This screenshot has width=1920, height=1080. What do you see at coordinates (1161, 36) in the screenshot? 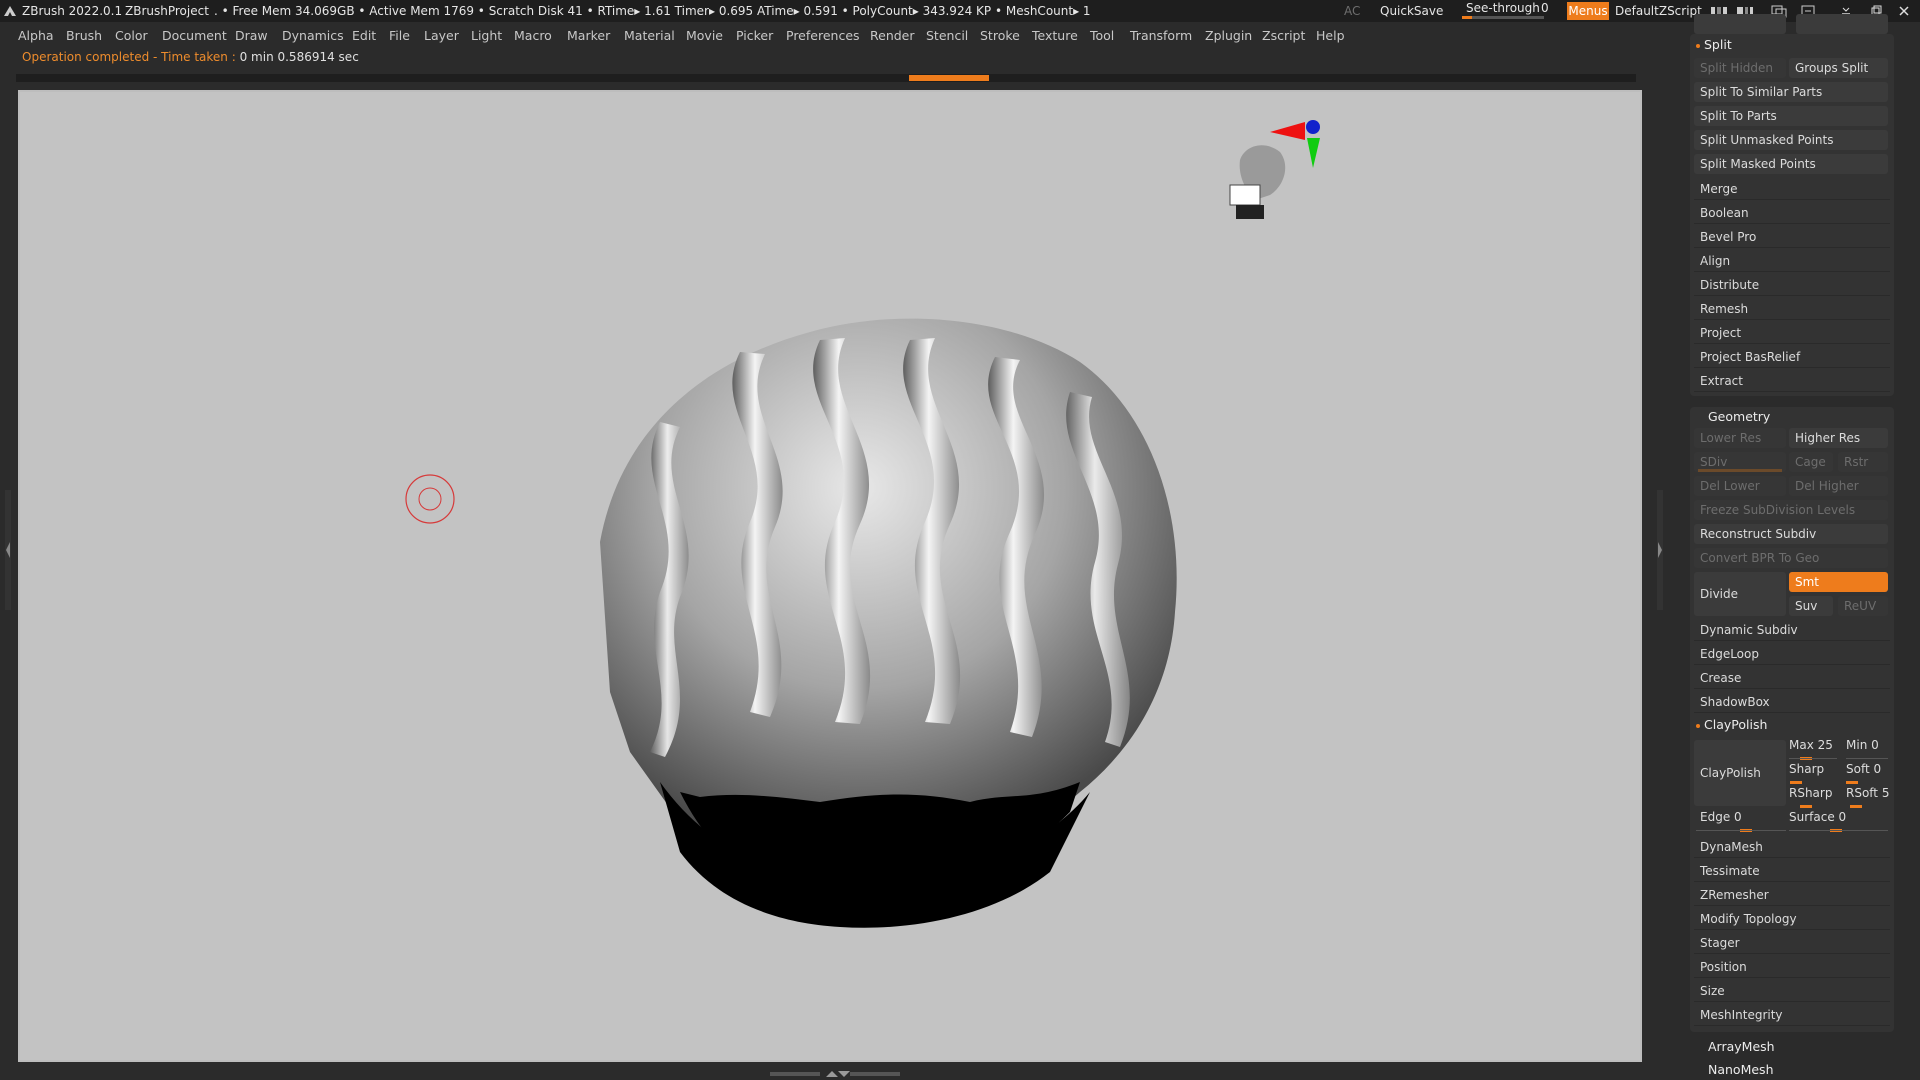
I see `menu-transform: Transform` at bounding box center [1161, 36].